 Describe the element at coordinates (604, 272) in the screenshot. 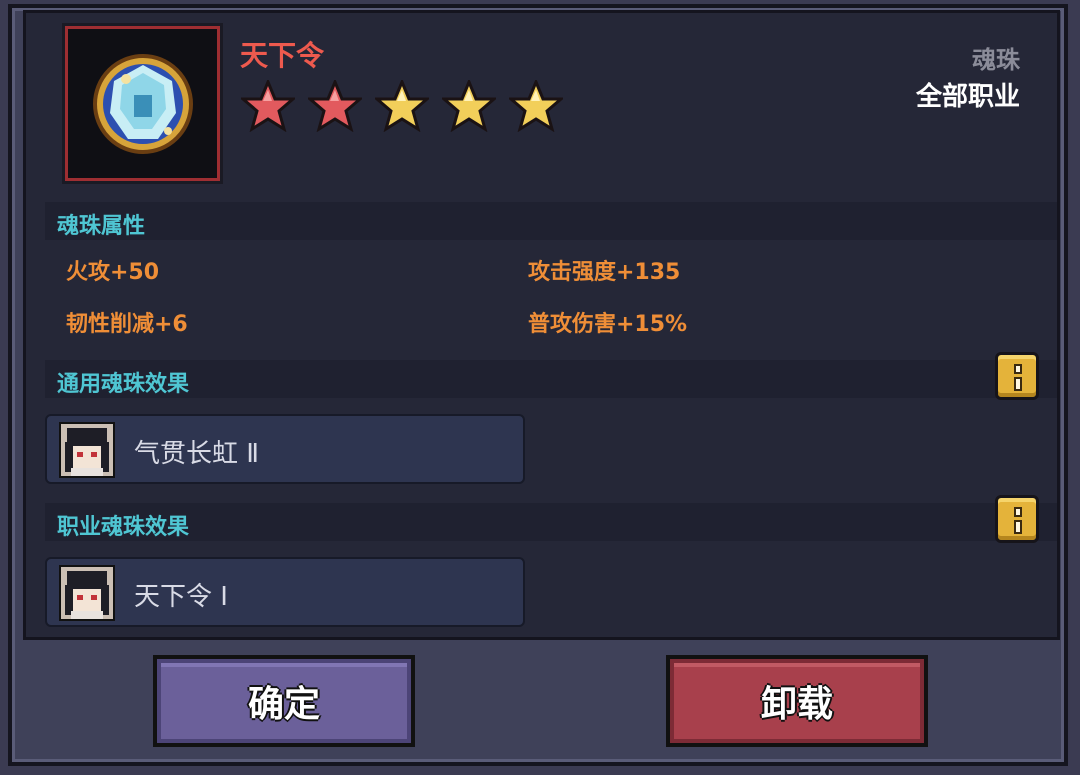

I see `attribute-item: 攻击强度+135` at that location.